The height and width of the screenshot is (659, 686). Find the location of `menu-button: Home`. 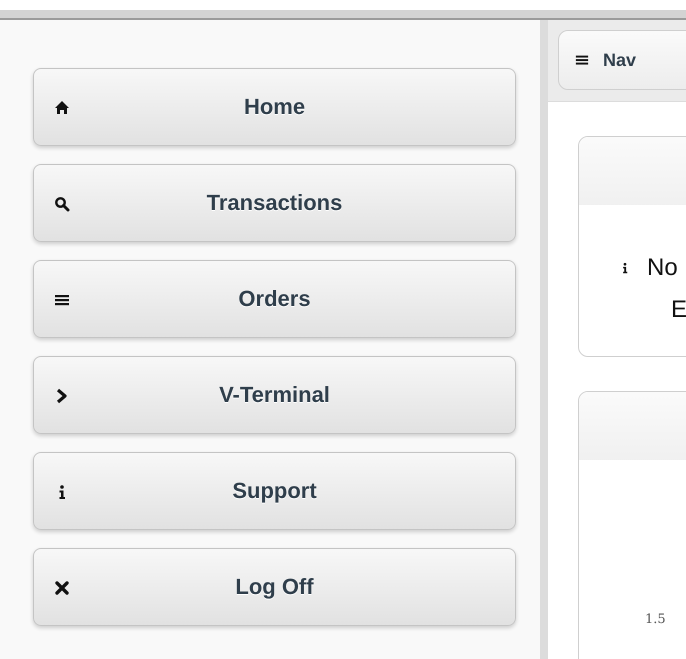

menu-button: Home is located at coordinates (274, 107).